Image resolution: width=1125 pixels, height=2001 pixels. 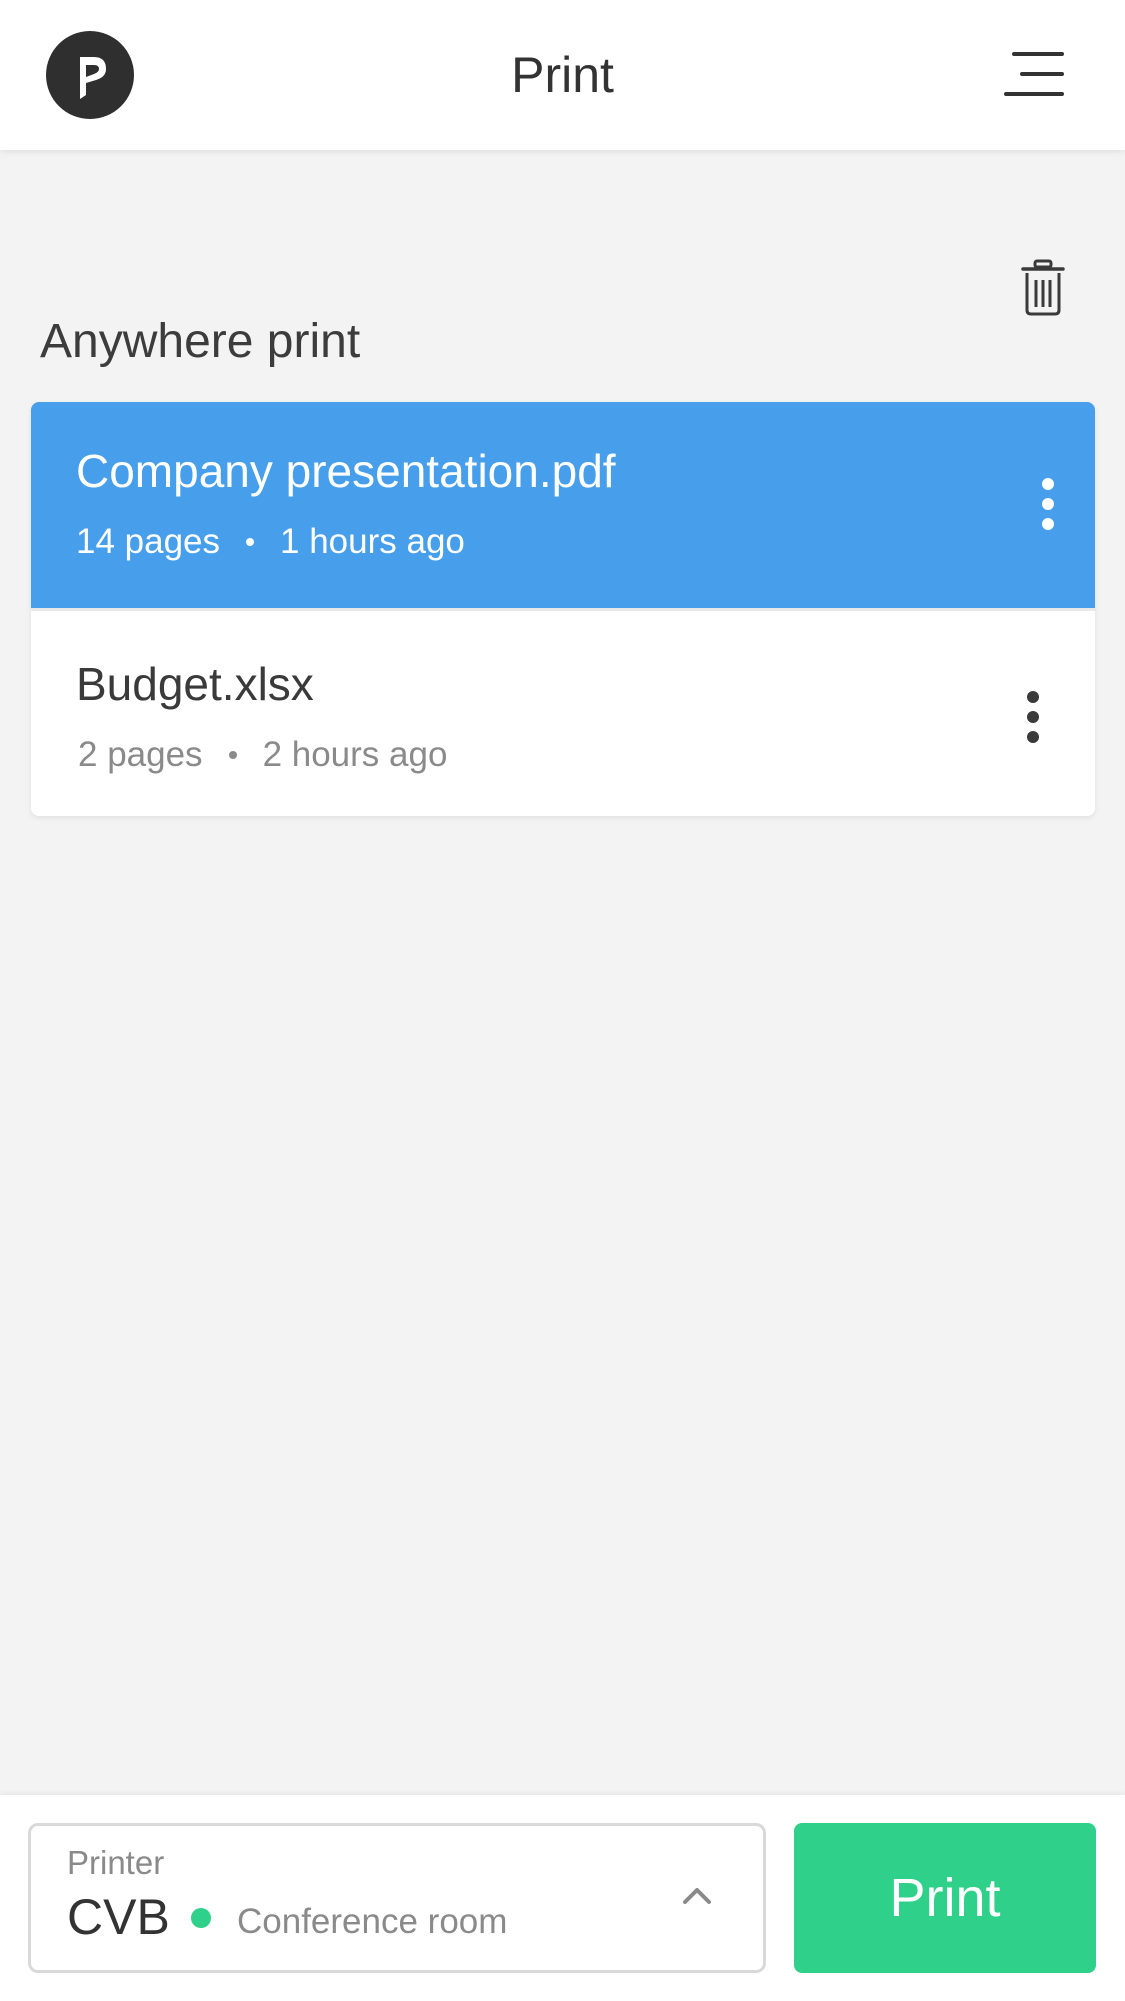 I want to click on job-name: Budget.xlsx, so click(x=195, y=684).